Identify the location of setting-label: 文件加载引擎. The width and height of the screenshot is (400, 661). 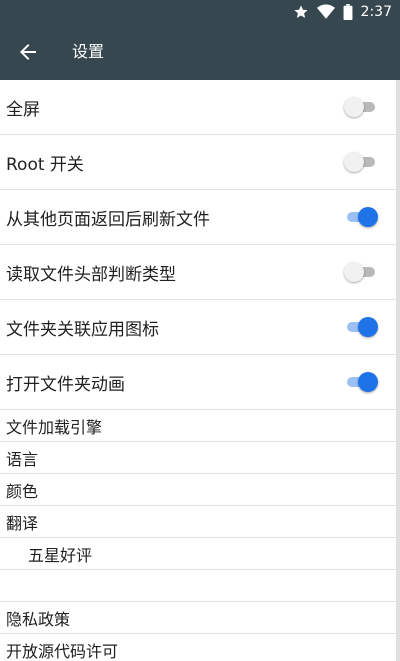
(54, 427).